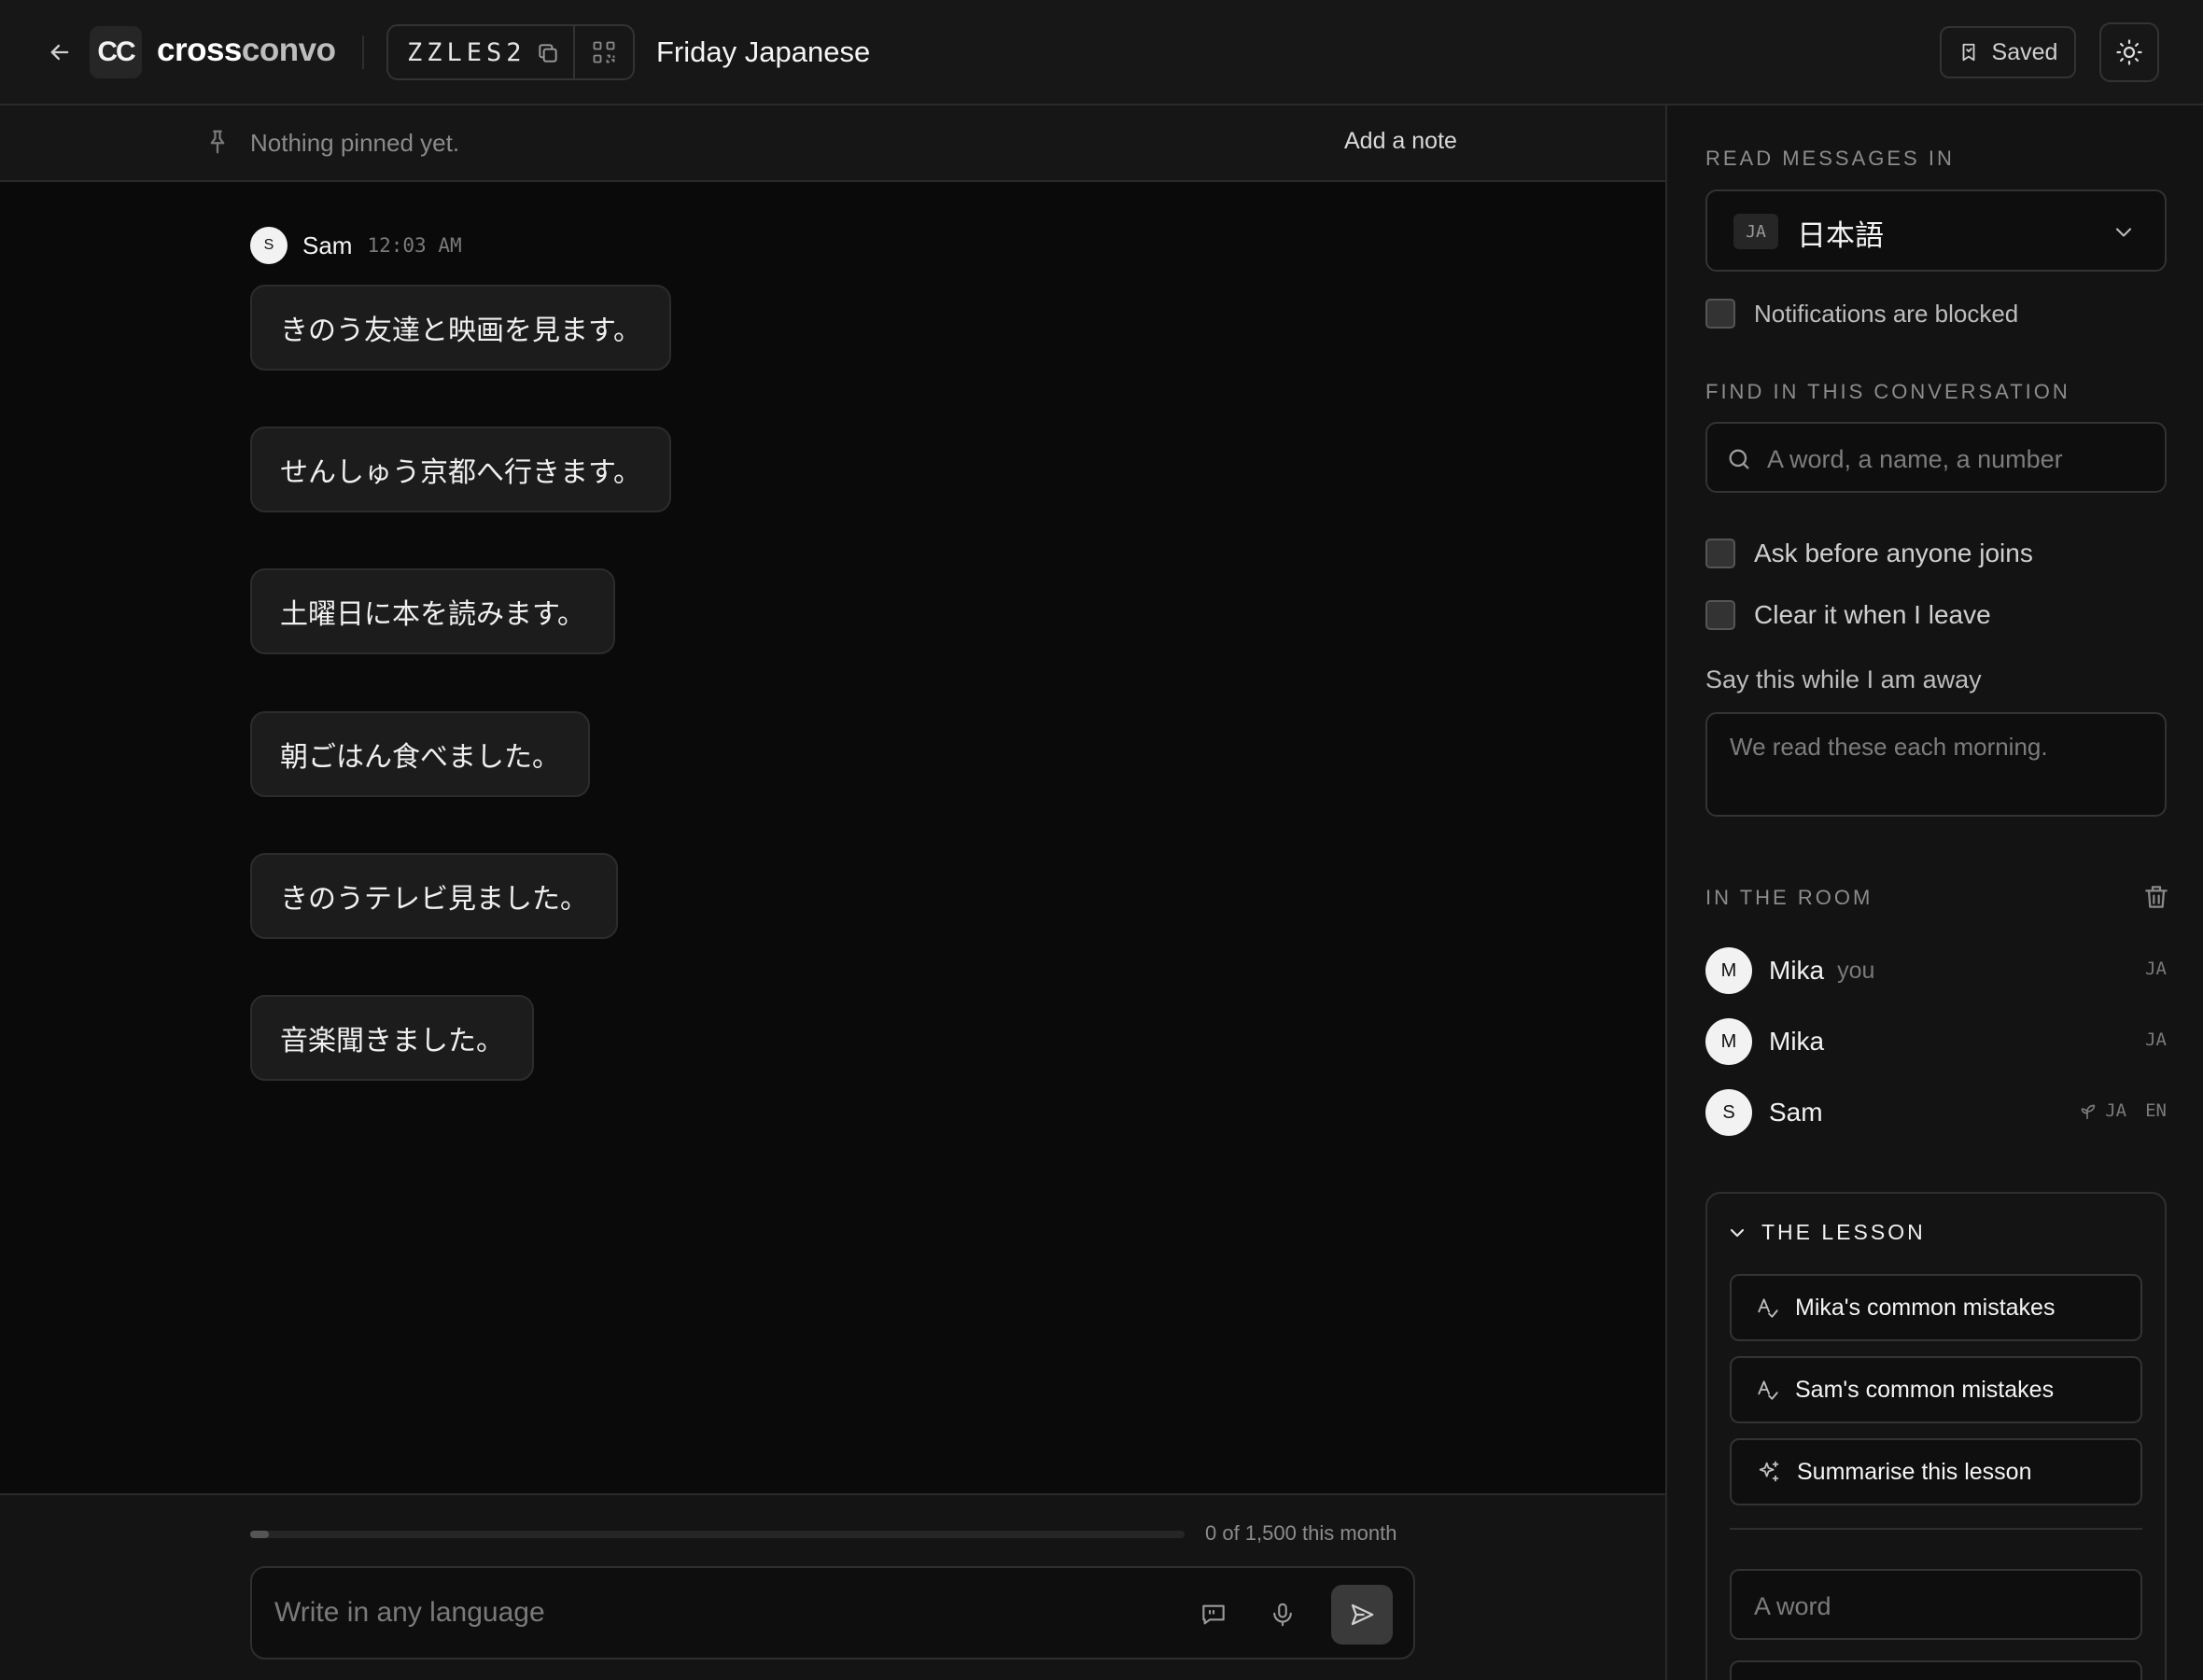 The height and width of the screenshot is (1680, 2203). I want to click on logo-mark: CC, so click(116, 52).